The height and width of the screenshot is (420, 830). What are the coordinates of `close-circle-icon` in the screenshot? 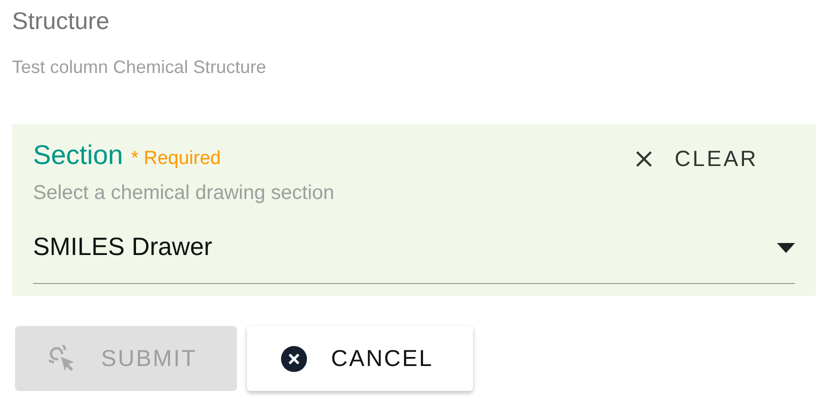 It's located at (294, 359).